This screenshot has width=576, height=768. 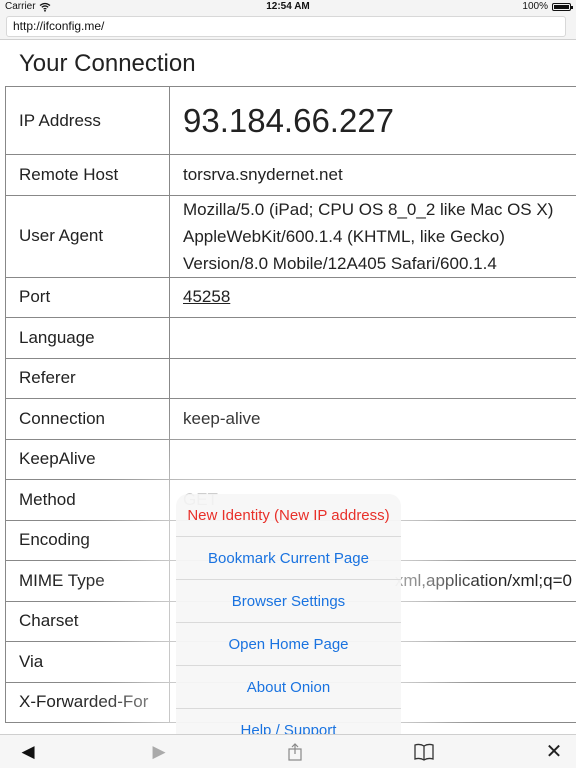 What do you see at coordinates (562, 7) in the screenshot?
I see `battery-icon` at bounding box center [562, 7].